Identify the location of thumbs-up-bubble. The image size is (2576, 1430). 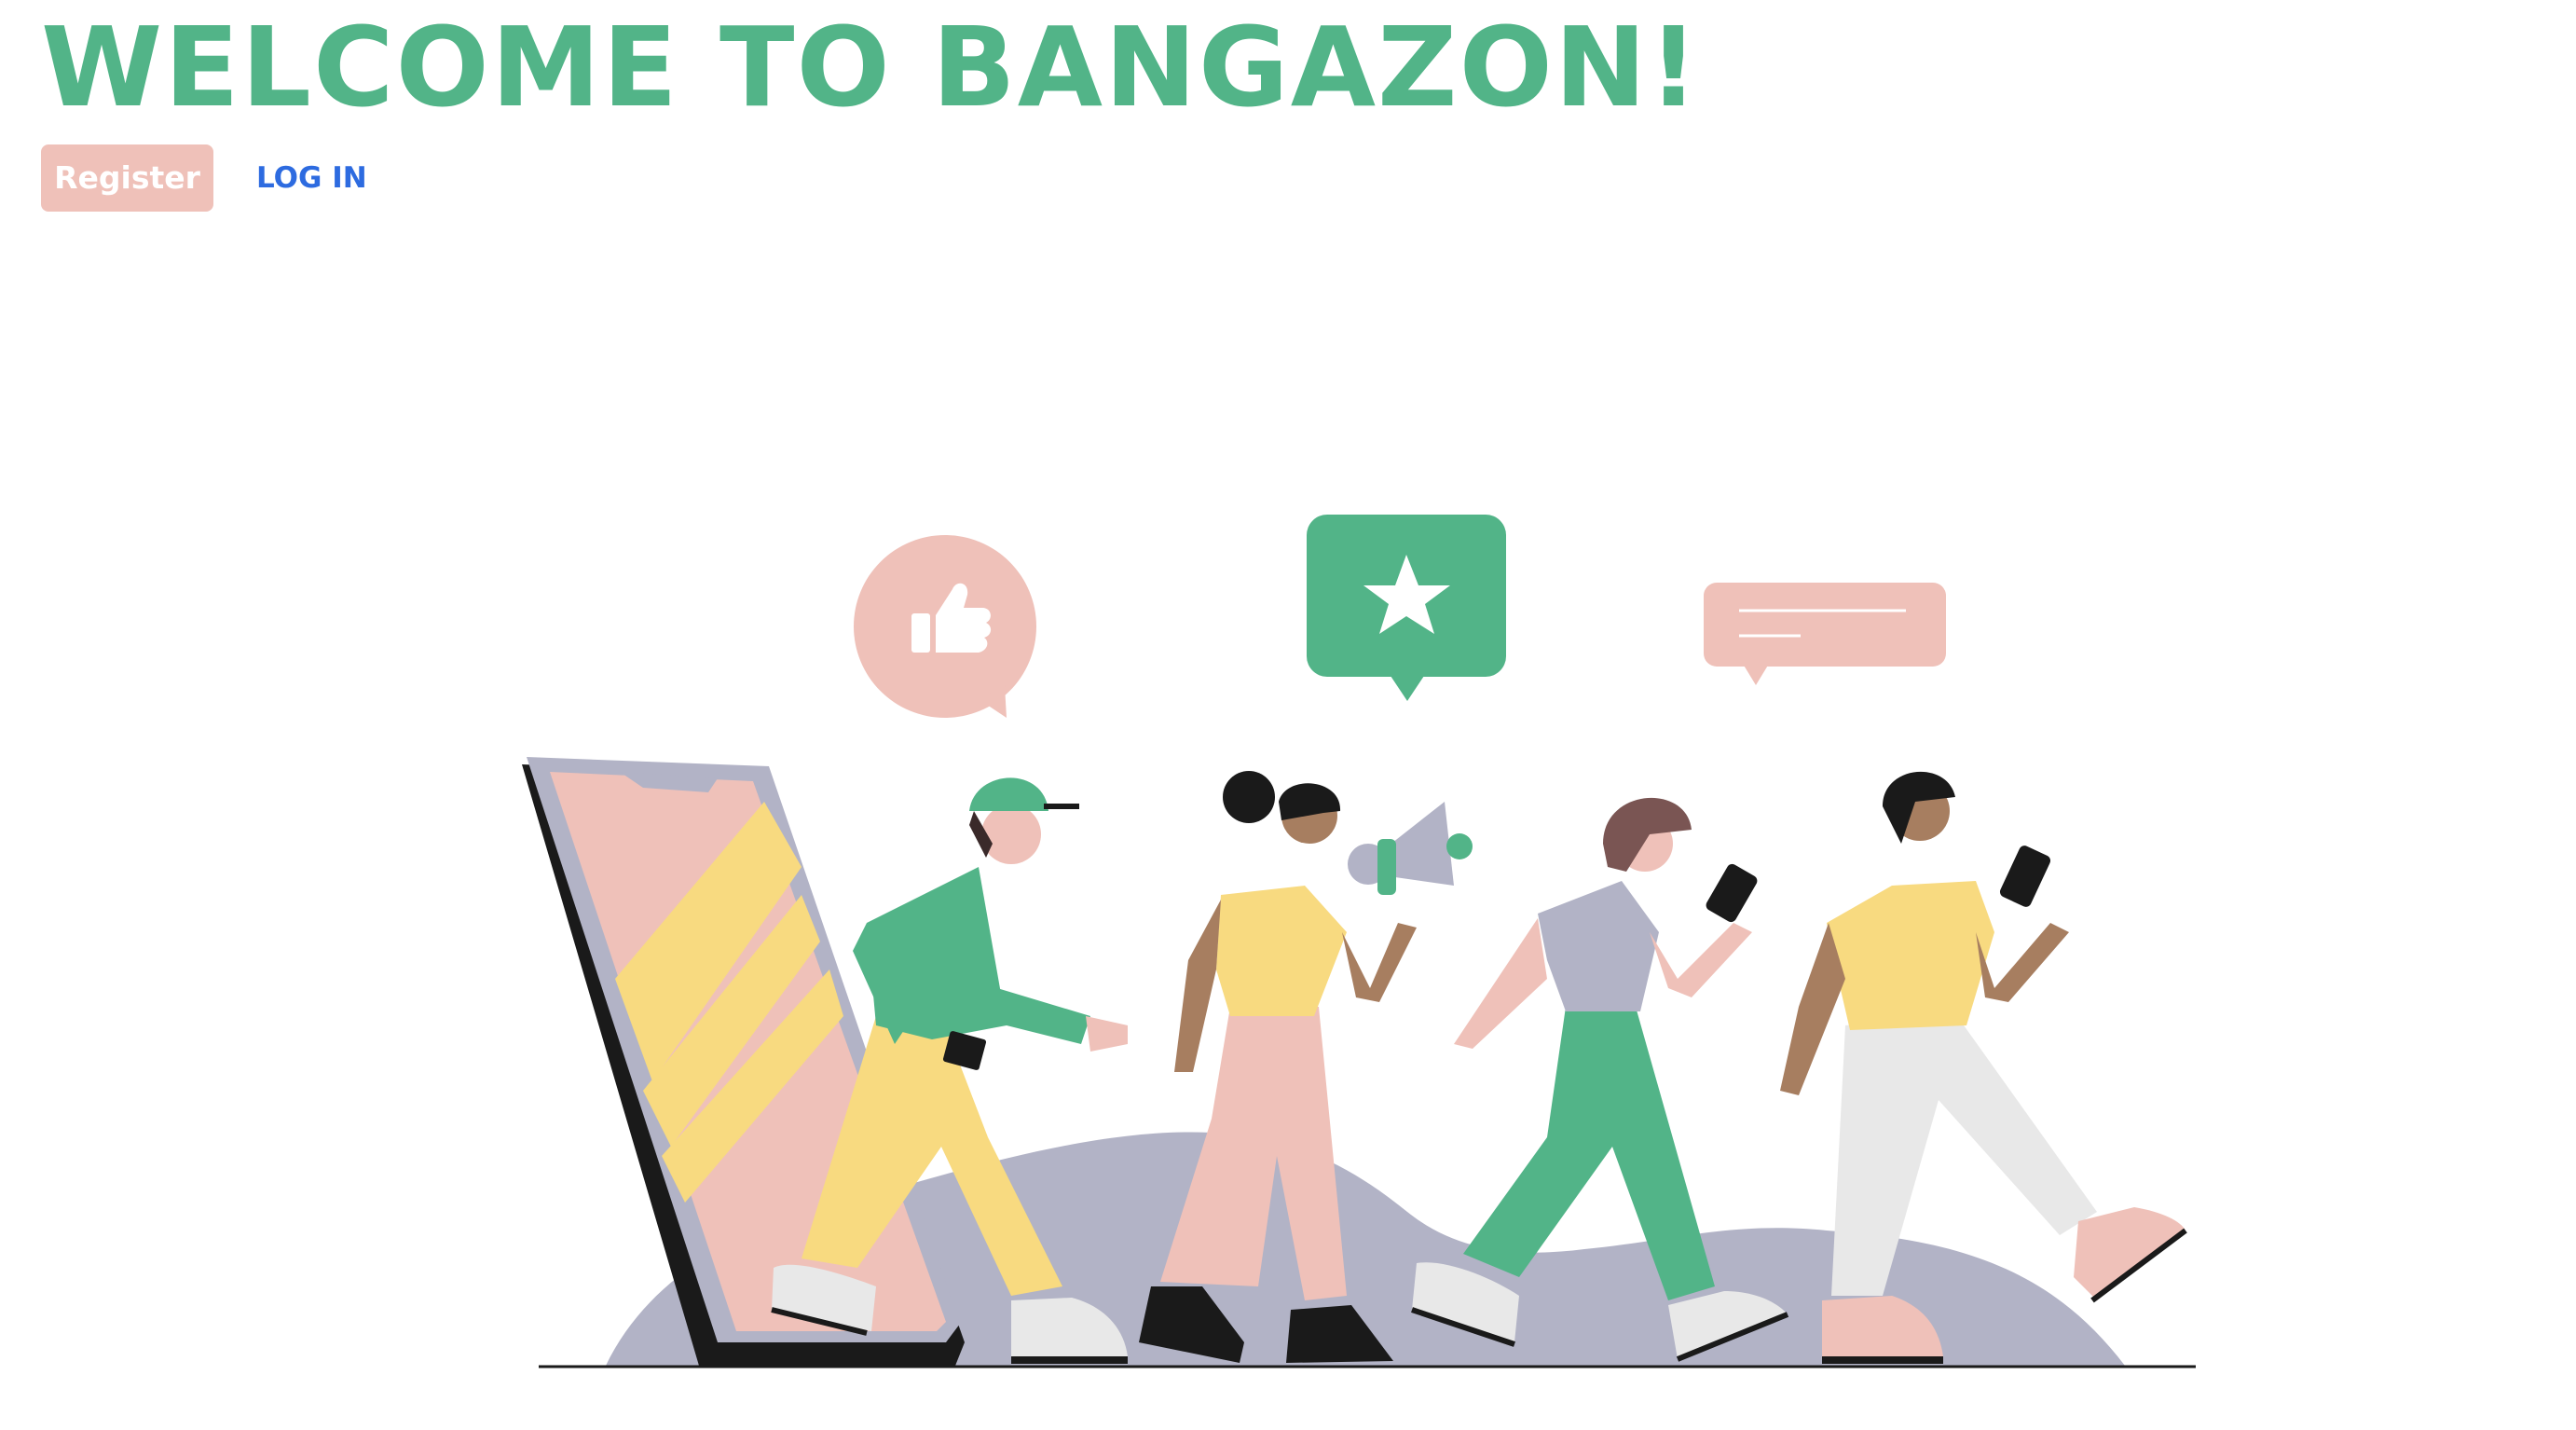
(945, 626).